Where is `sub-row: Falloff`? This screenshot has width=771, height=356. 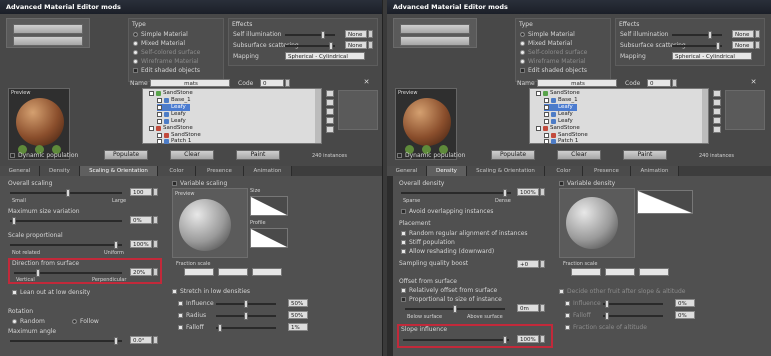
sub-row: Falloff is located at coordinates (578, 315).